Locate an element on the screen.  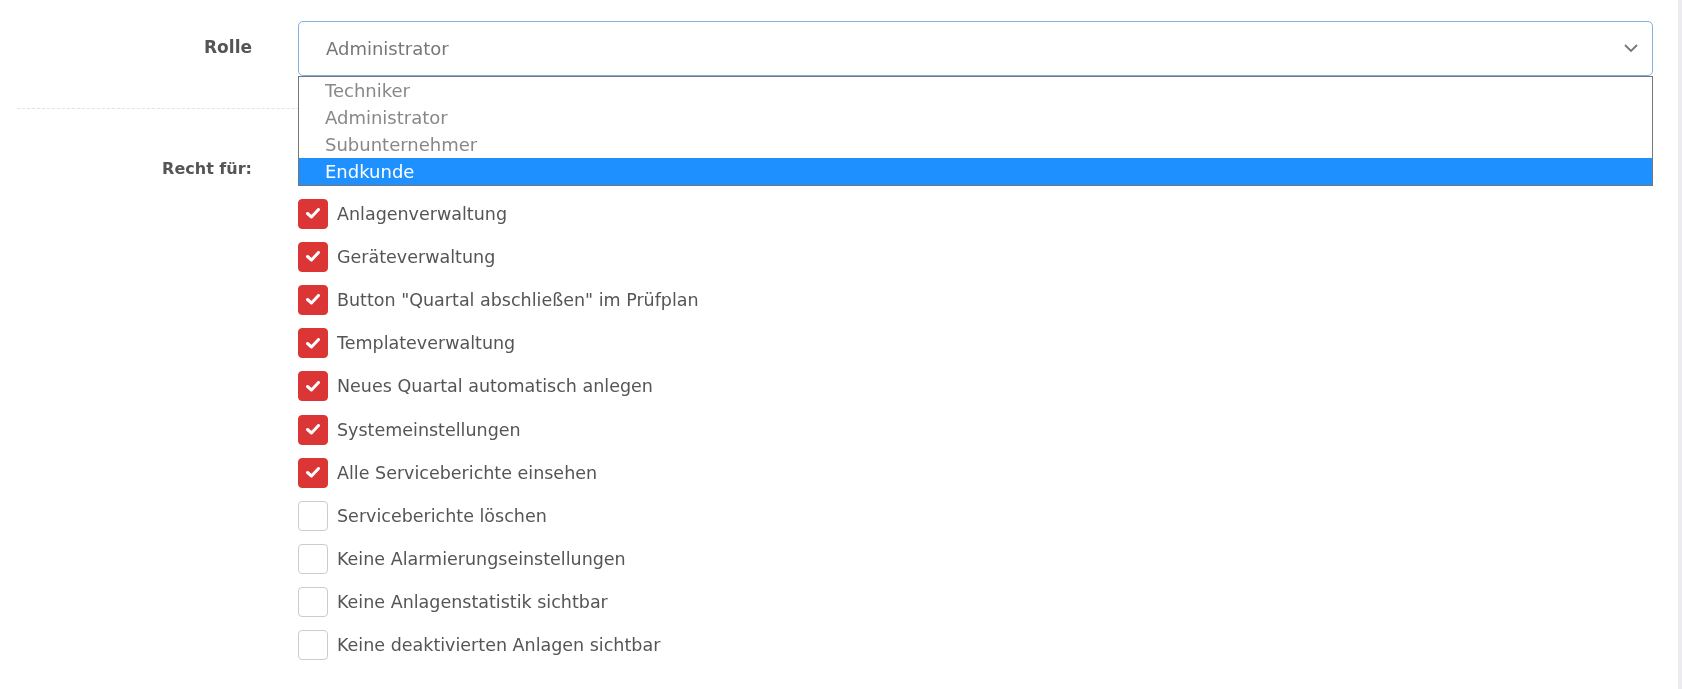
dropdown-option: Techniker is located at coordinates (975, 90).